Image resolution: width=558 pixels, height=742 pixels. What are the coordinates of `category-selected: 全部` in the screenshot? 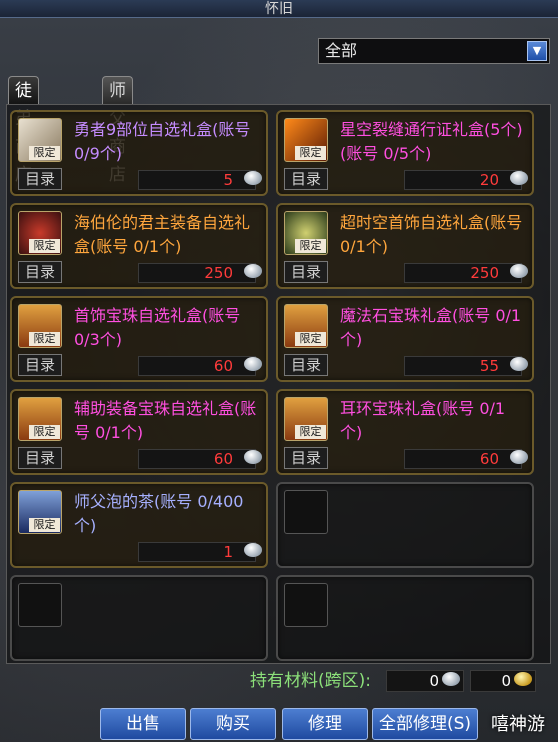 It's located at (341, 50).